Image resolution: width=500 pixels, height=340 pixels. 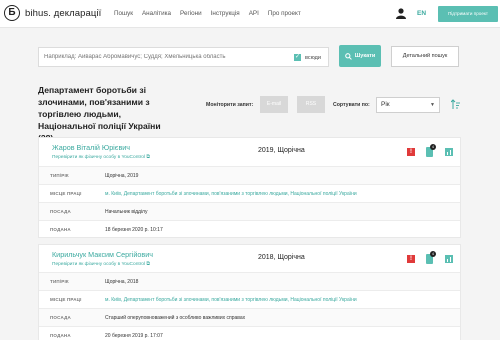 I want to click on table-row: ПОДАНА 20 березня 2019 р. 17:07, so click(x=249, y=333).